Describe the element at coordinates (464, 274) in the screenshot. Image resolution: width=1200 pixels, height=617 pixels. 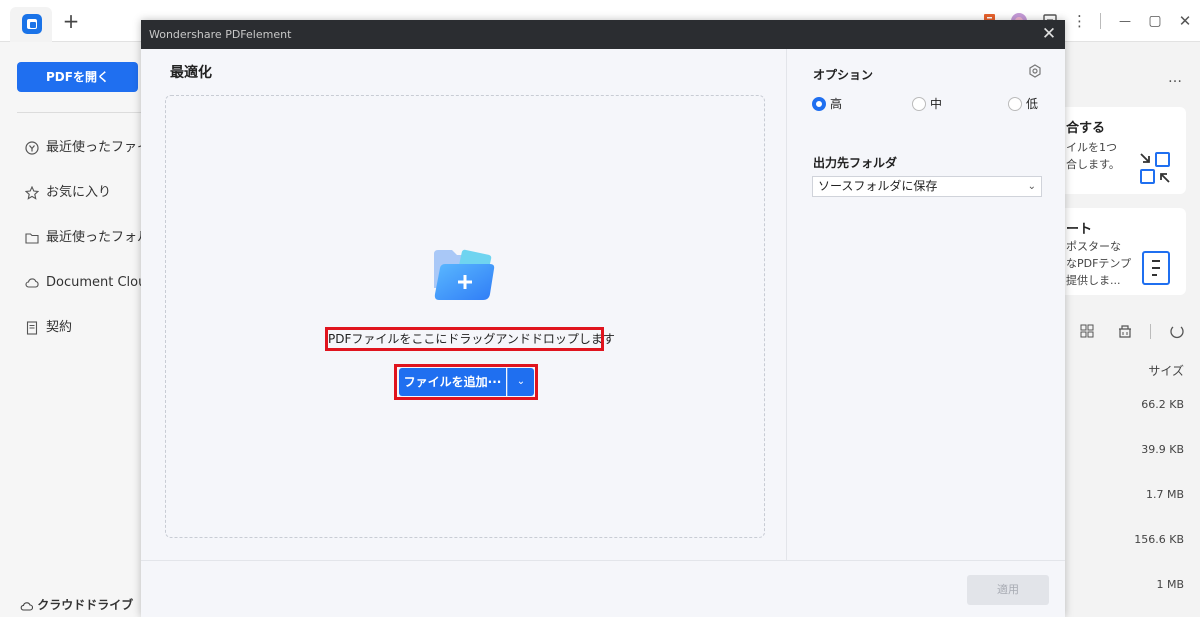
I see `add-folder-icon` at that location.